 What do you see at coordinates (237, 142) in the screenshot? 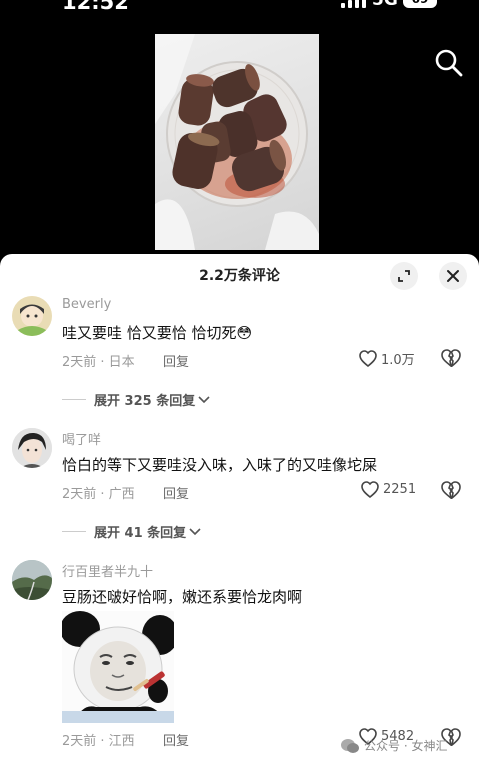
I see `food-image` at bounding box center [237, 142].